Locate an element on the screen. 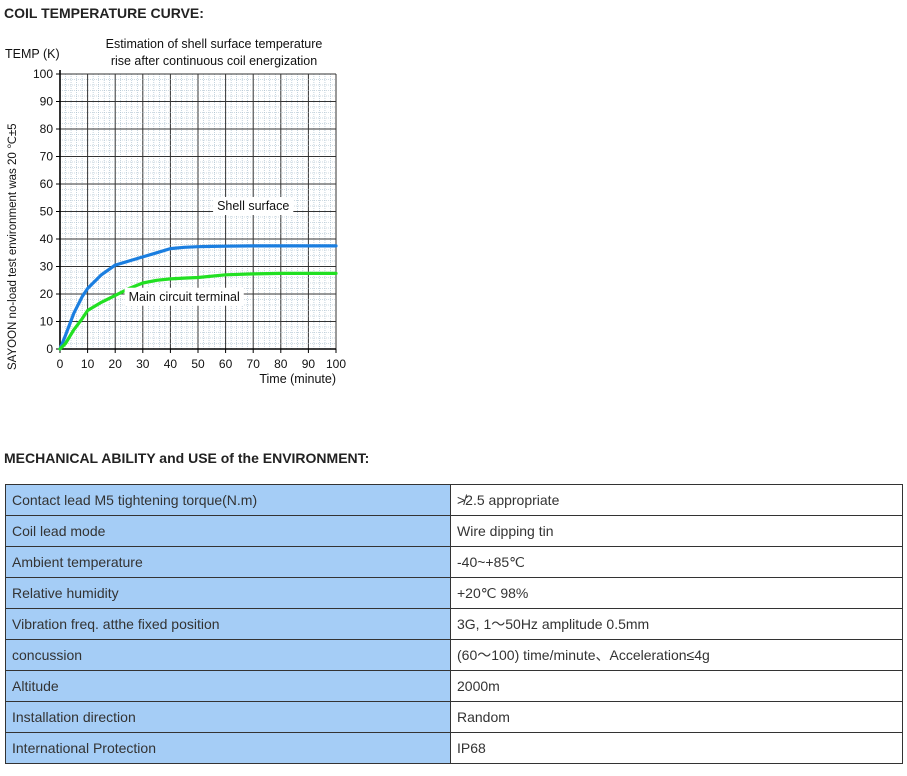 This screenshot has height=776, width=907. series-labels: Shell surface Main circuit terminal is located at coordinates (209, 251).